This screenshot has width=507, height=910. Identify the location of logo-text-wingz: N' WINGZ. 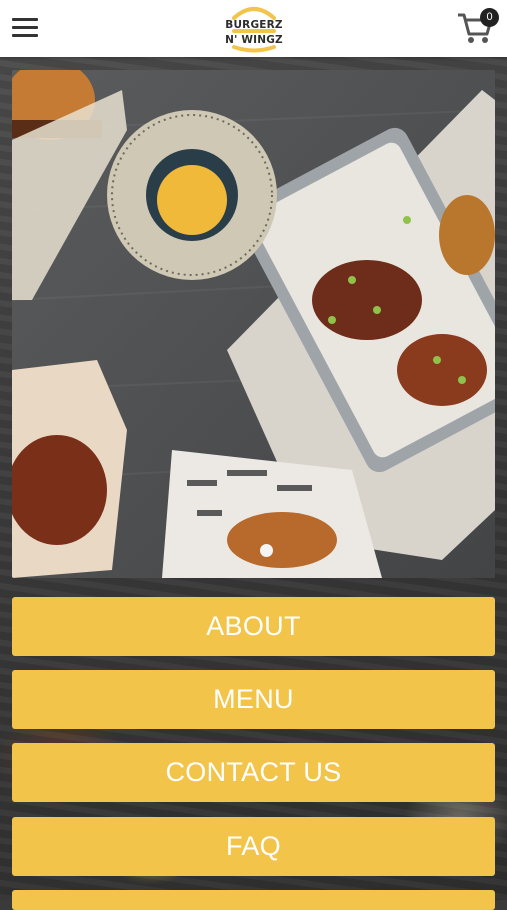
(254, 40).